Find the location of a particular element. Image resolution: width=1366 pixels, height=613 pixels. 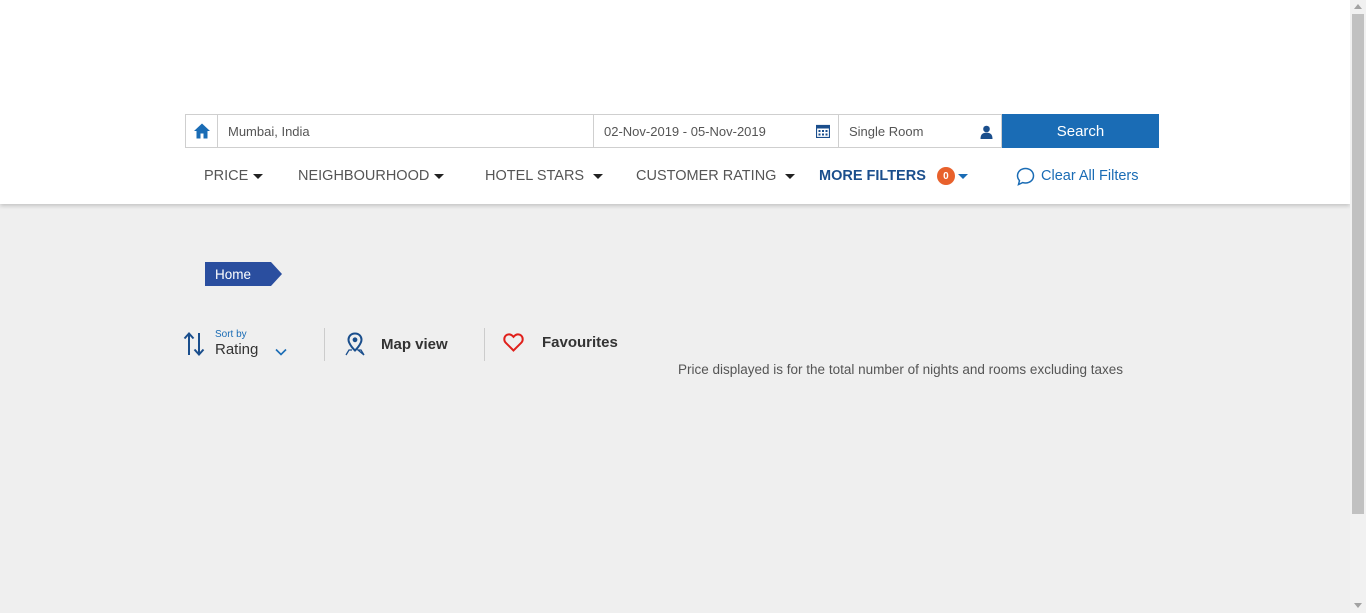

favourites-label: Favourites is located at coordinates (580, 342).